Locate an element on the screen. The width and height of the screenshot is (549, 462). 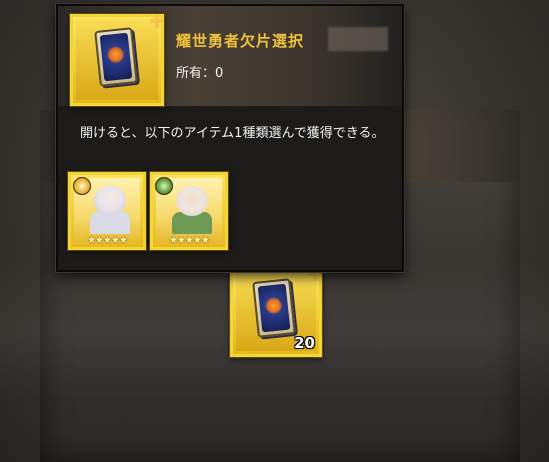
reward-count: 20 is located at coordinates (304, 343).